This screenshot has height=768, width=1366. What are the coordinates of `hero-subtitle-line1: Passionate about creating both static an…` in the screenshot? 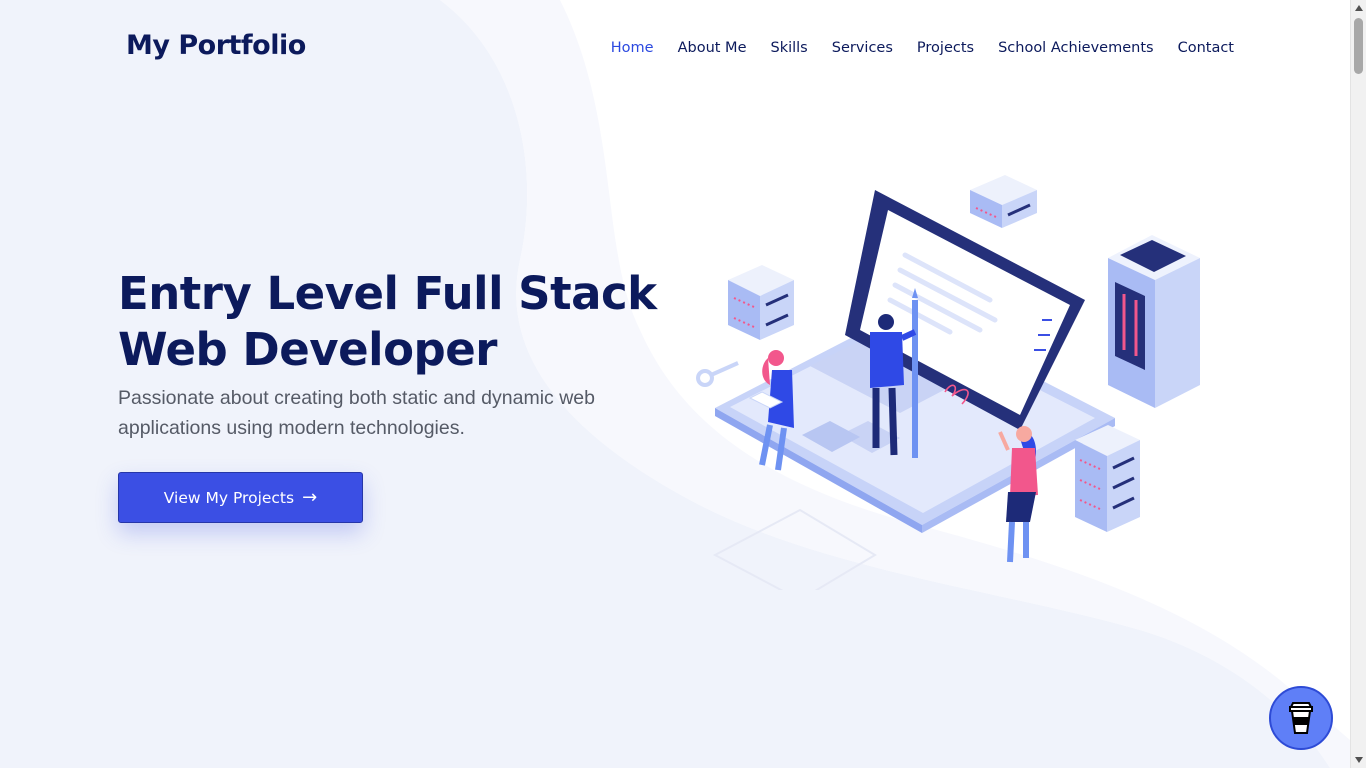 It's located at (356, 398).